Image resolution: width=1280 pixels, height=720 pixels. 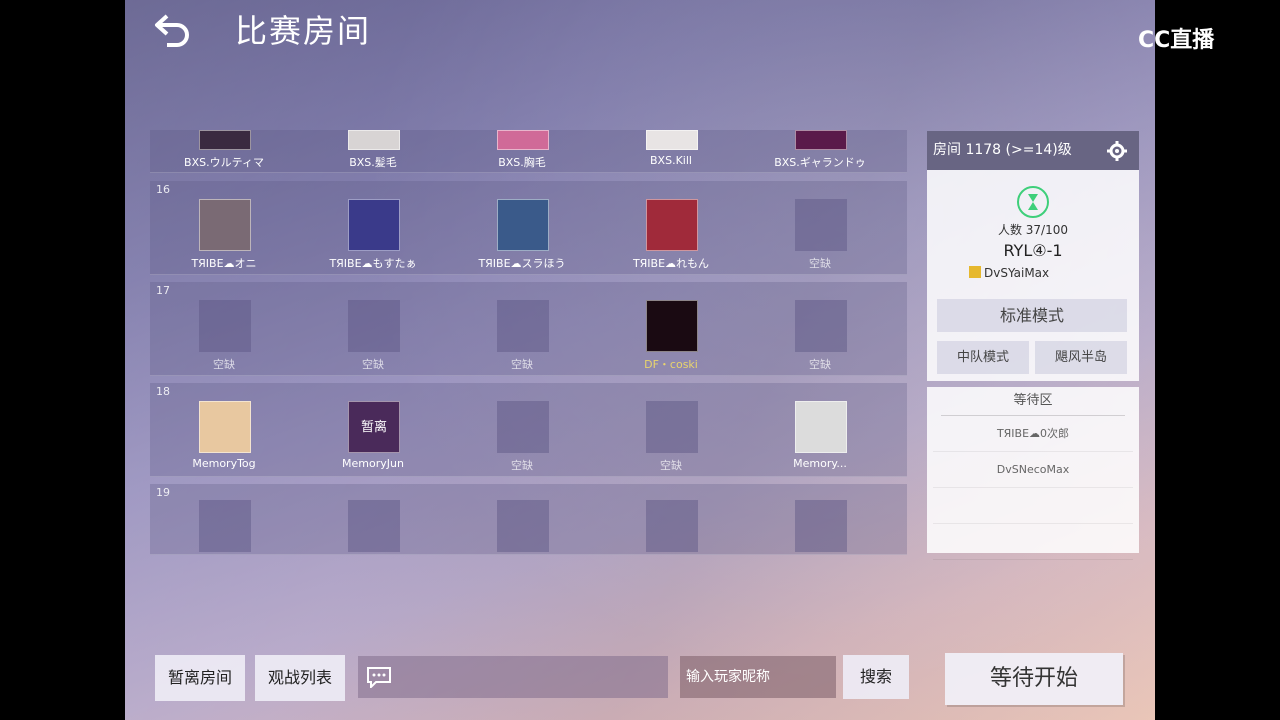 I want to click on owner-star-icon, so click(x=975, y=272).